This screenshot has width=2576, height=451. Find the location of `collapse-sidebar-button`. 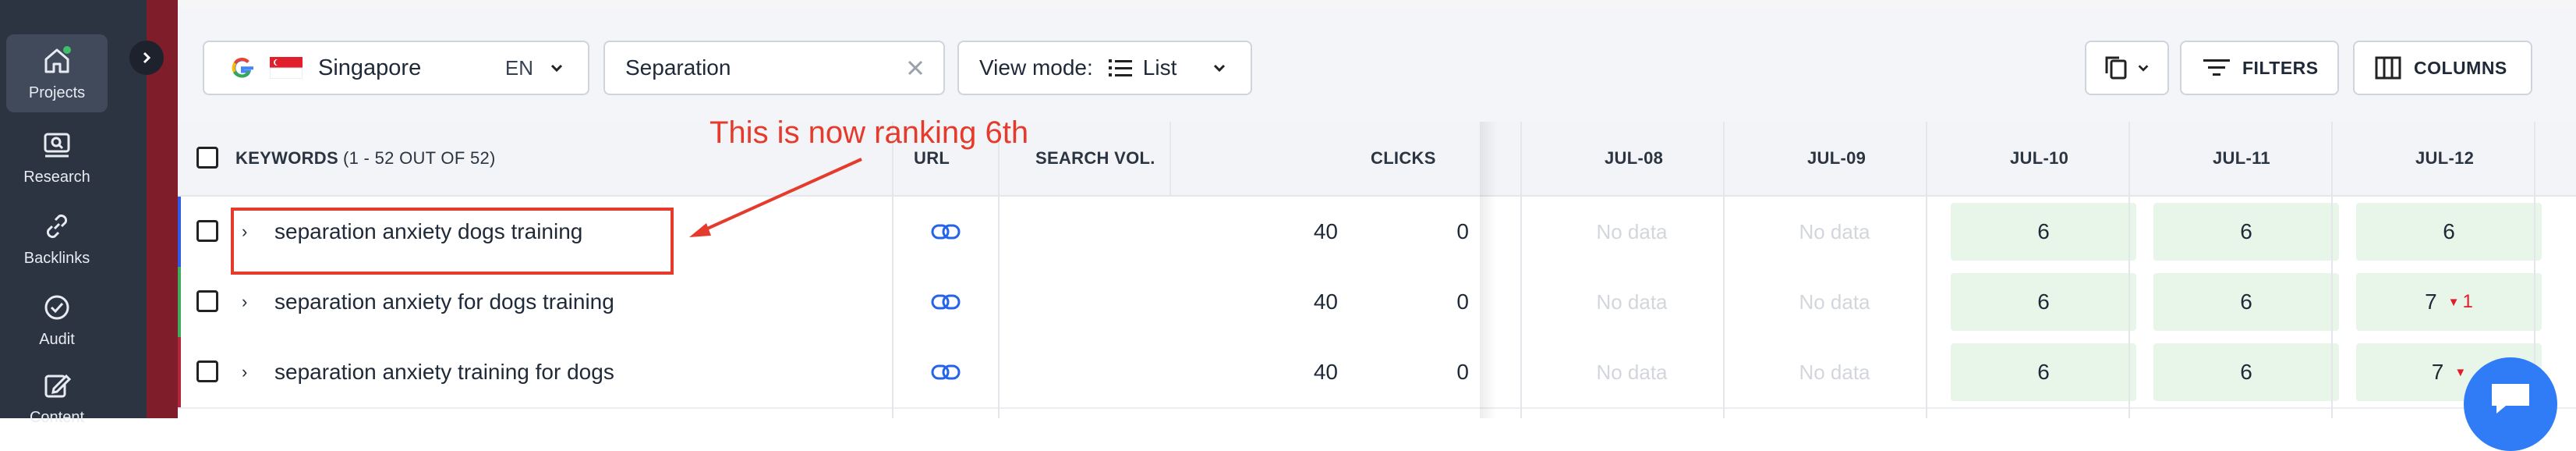

collapse-sidebar-button is located at coordinates (146, 58).